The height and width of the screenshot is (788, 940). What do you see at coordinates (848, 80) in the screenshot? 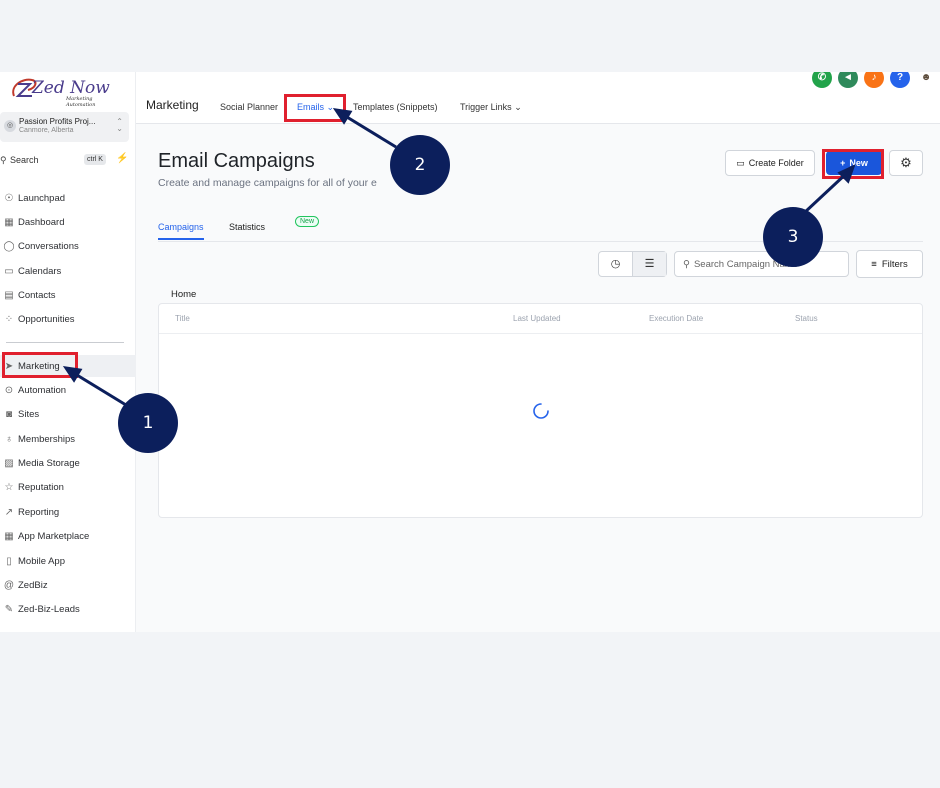
I see `megaphone-icon: ◄` at bounding box center [848, 80].